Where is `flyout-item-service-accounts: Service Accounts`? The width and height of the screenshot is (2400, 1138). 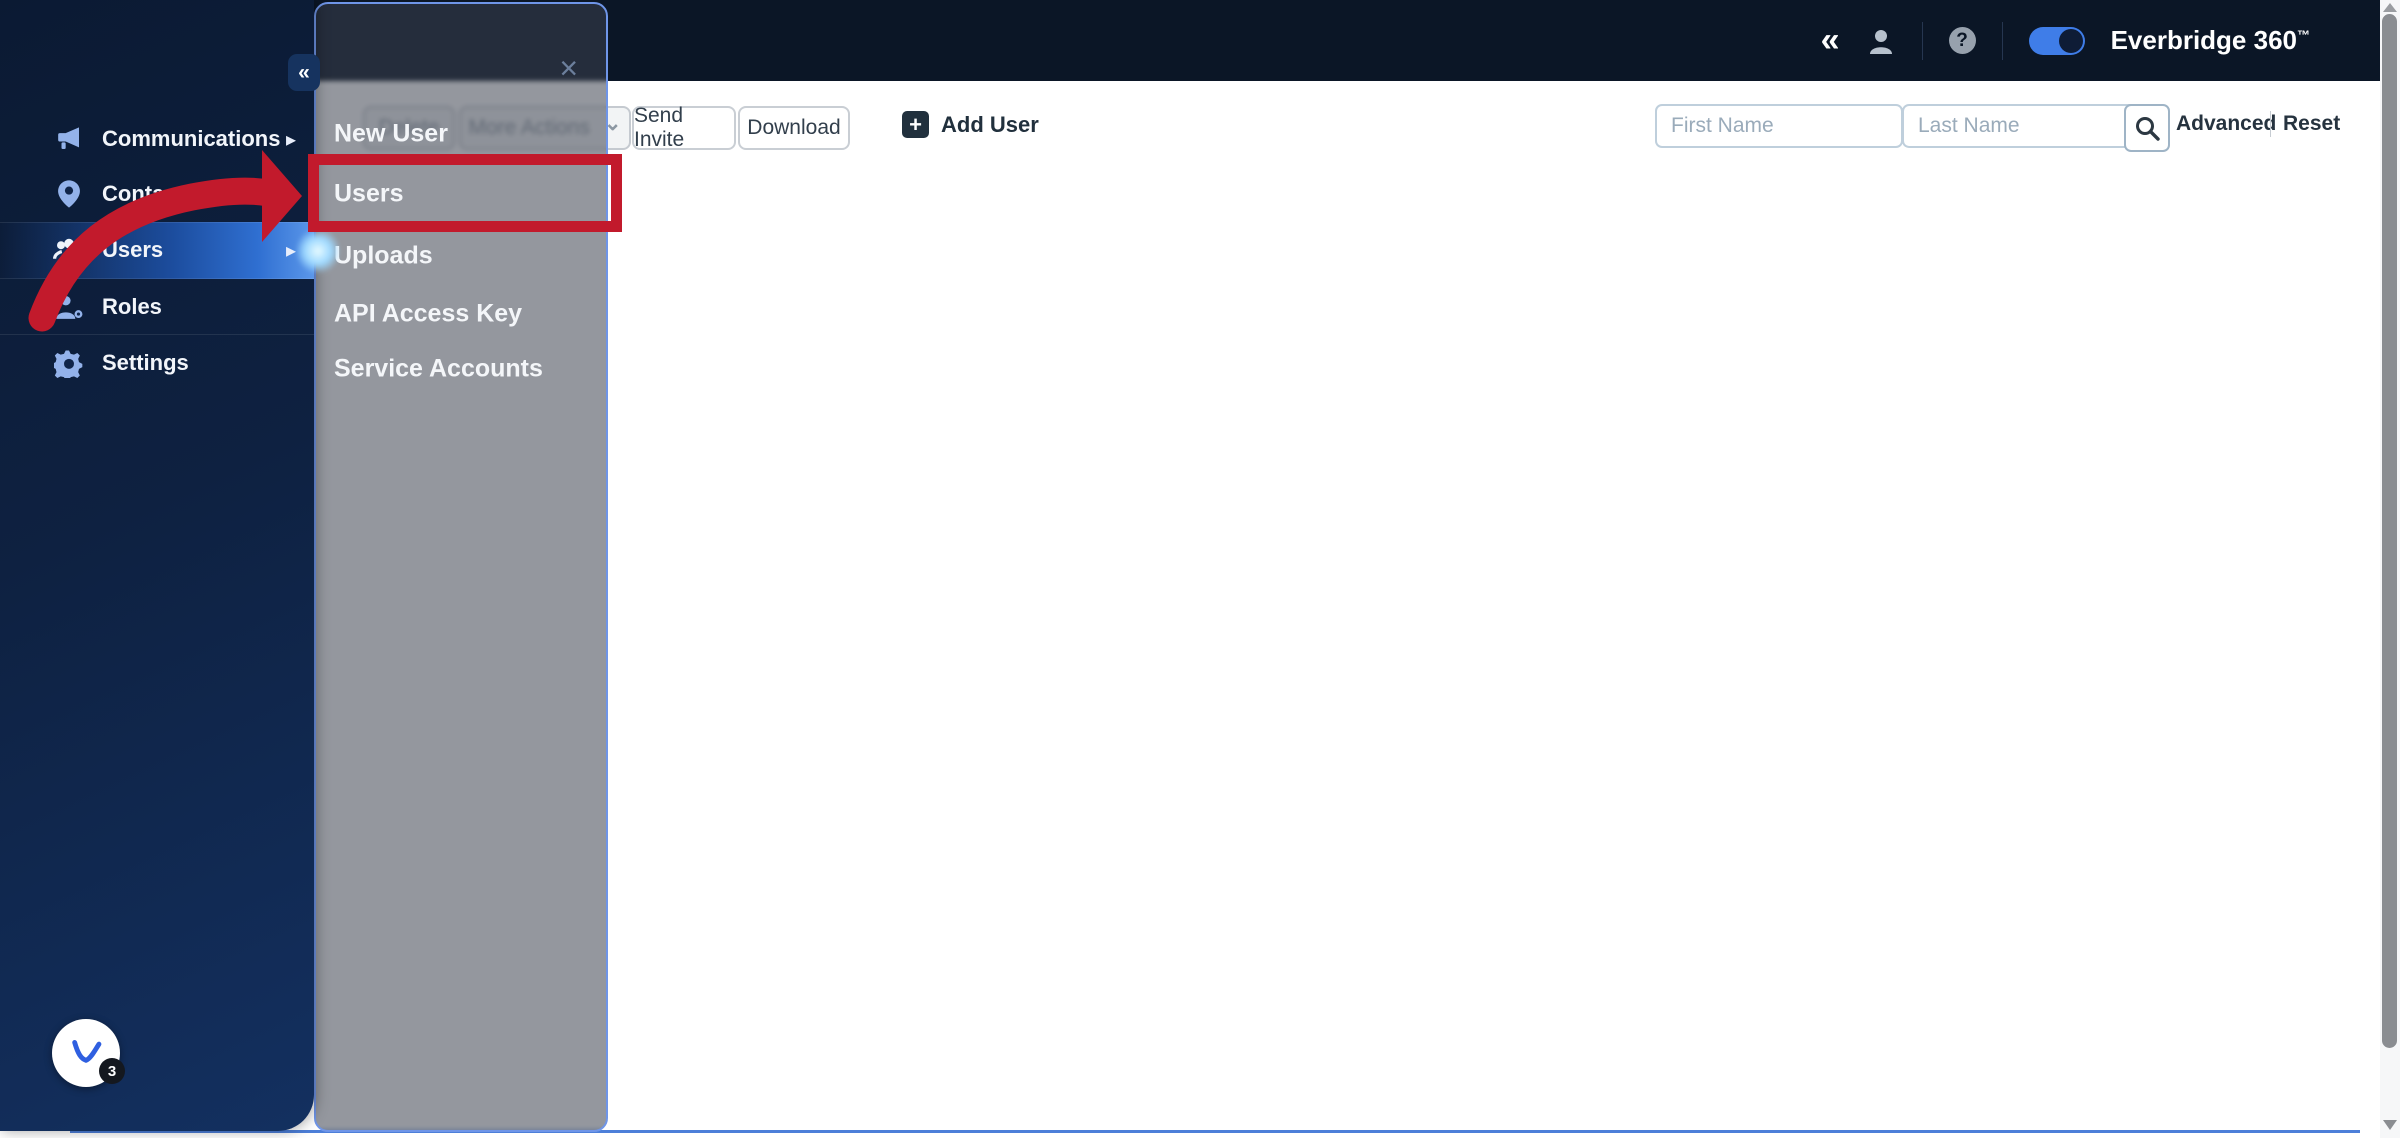 flyout-item-service-accounts: Service Accounts is located at coordinates (438, 369).